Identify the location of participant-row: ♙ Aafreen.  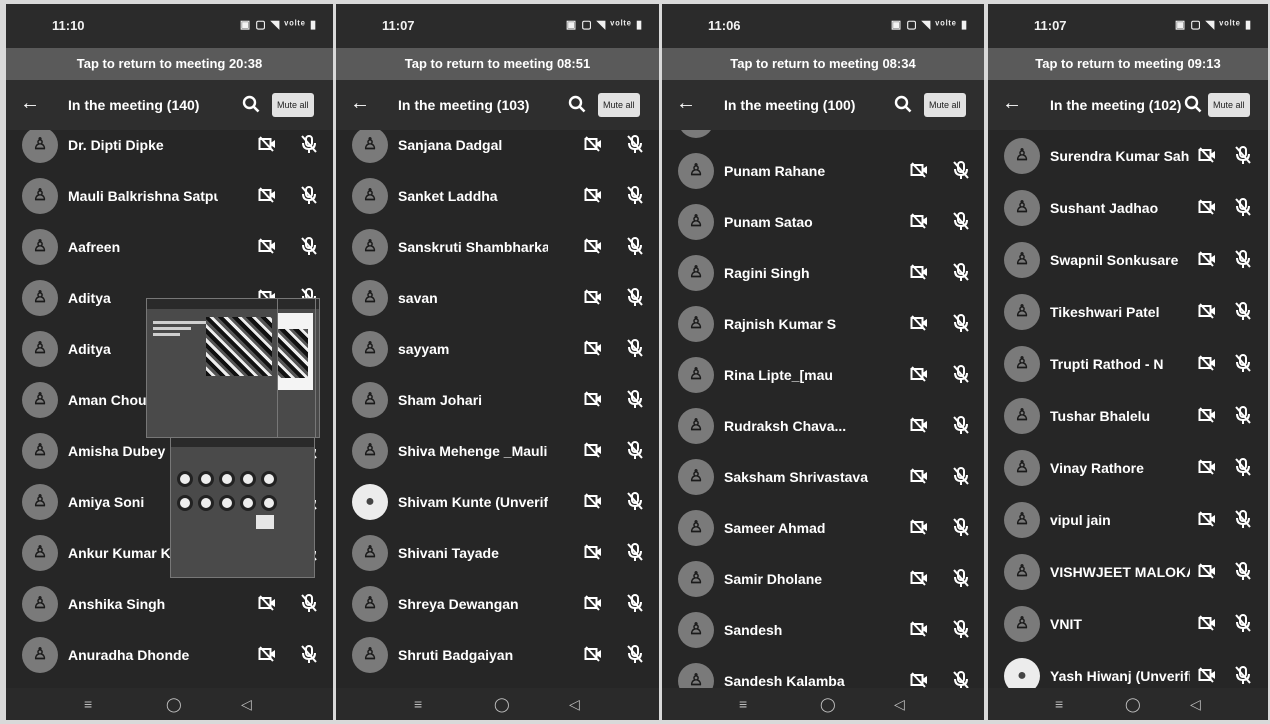
(169, 246).